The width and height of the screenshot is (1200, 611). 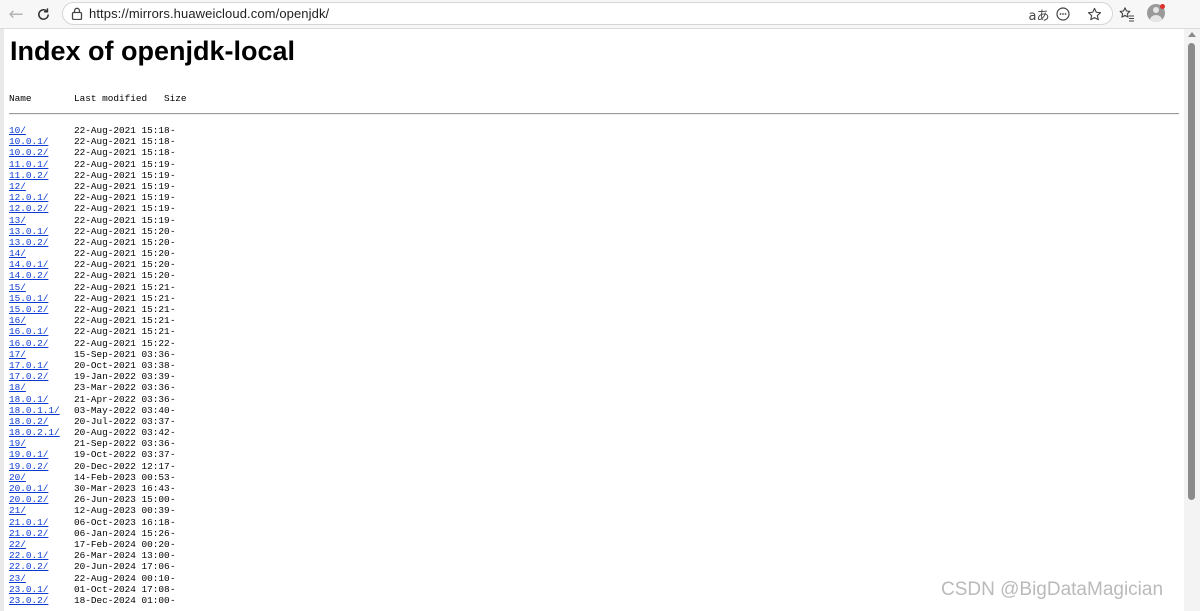 I want to click on emoji-icon, so click(x=1063, y=14).